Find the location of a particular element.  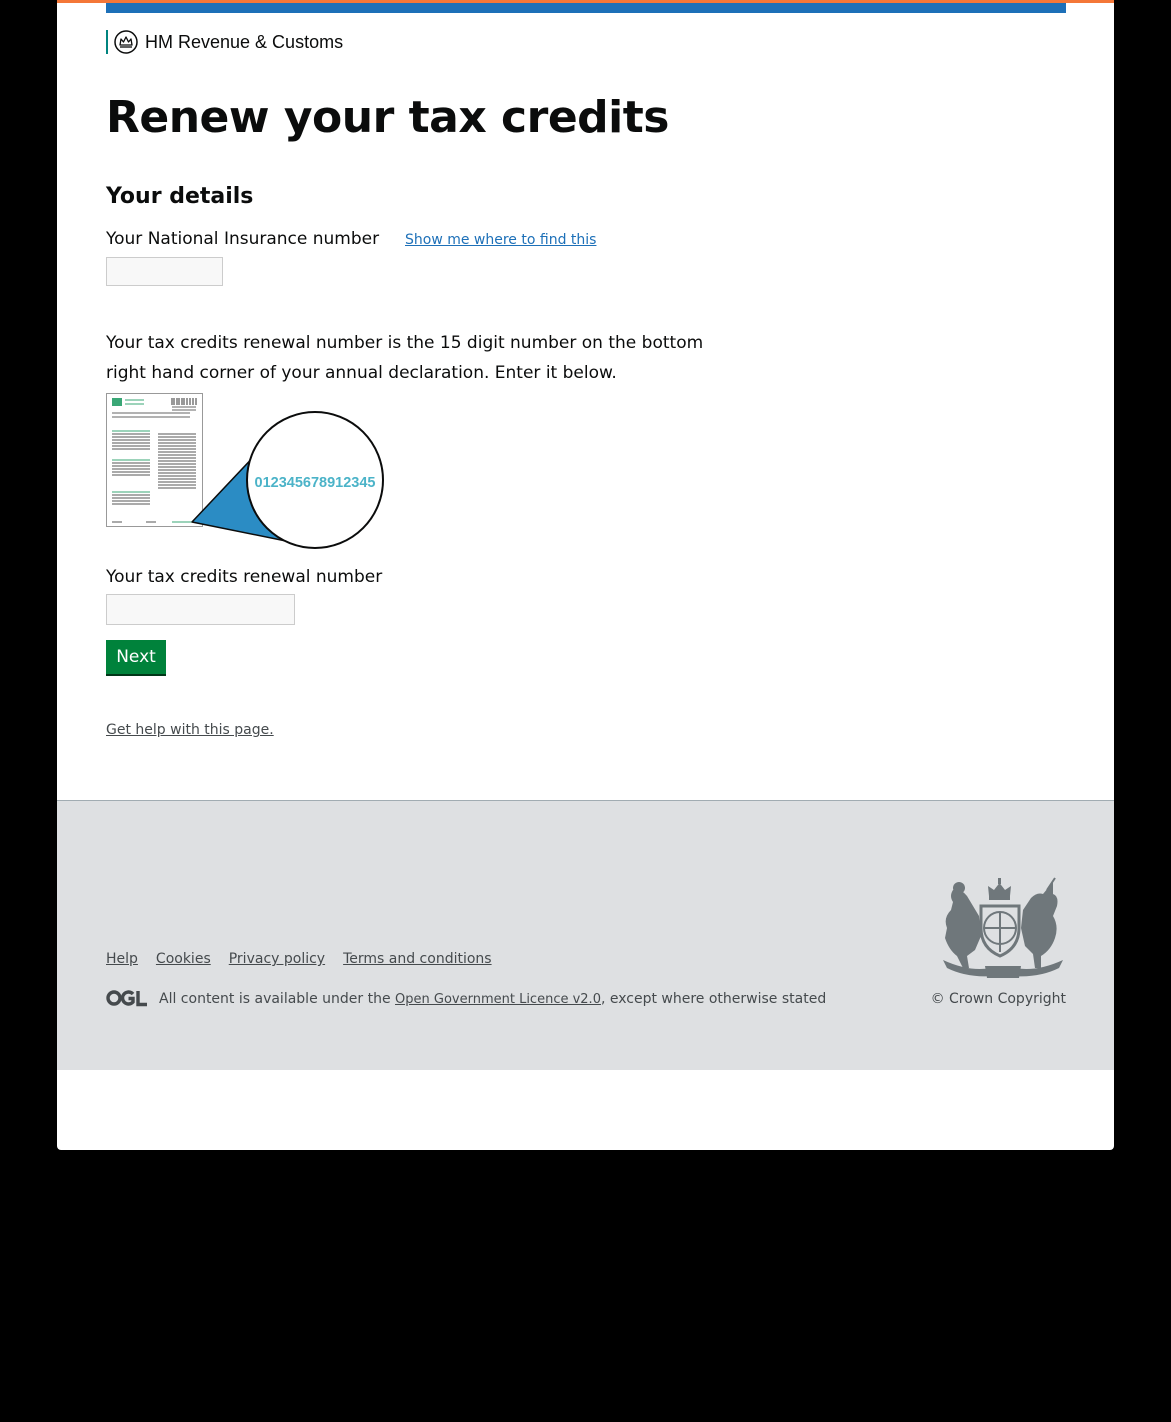

licence-prefix: All content is available under the is located at coordinates (277, 999).